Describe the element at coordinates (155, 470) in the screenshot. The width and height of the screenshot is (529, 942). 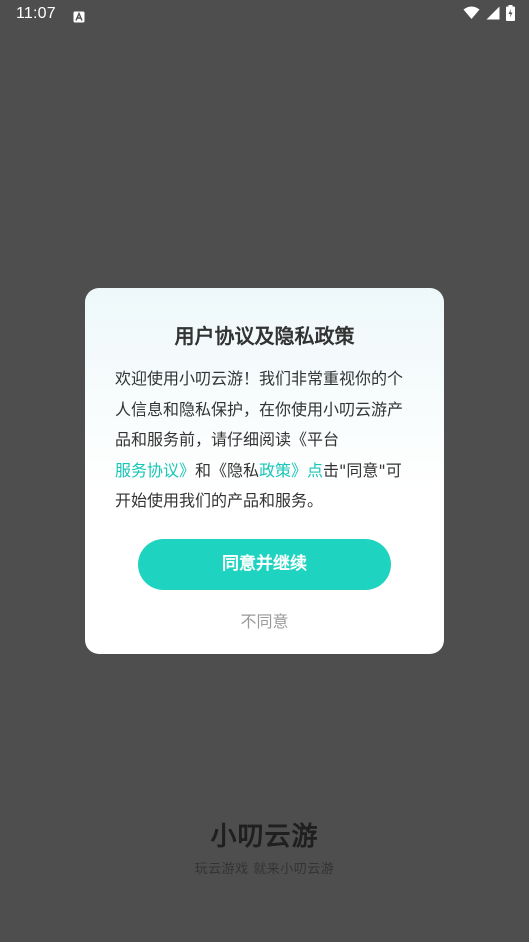
I see `service-agreement-link: 服务协议》` at that location.